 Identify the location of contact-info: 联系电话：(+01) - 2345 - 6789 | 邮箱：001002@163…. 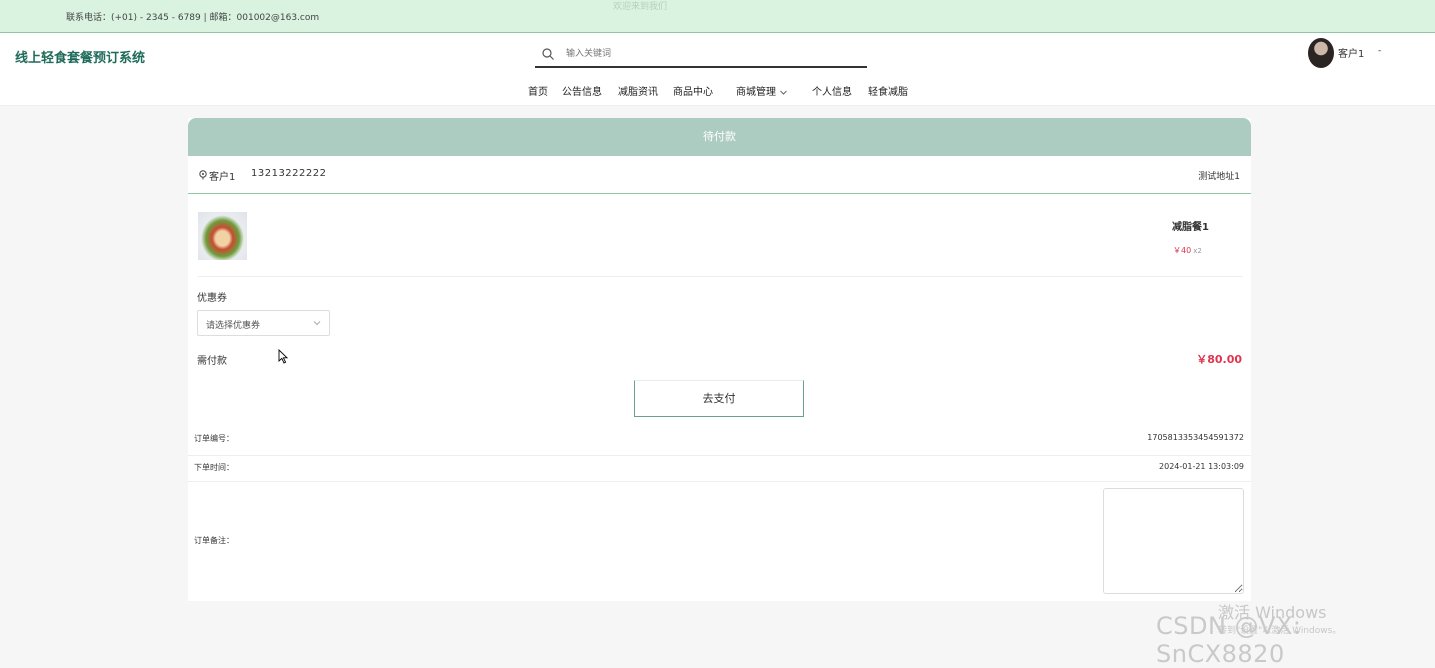
(193, 18).